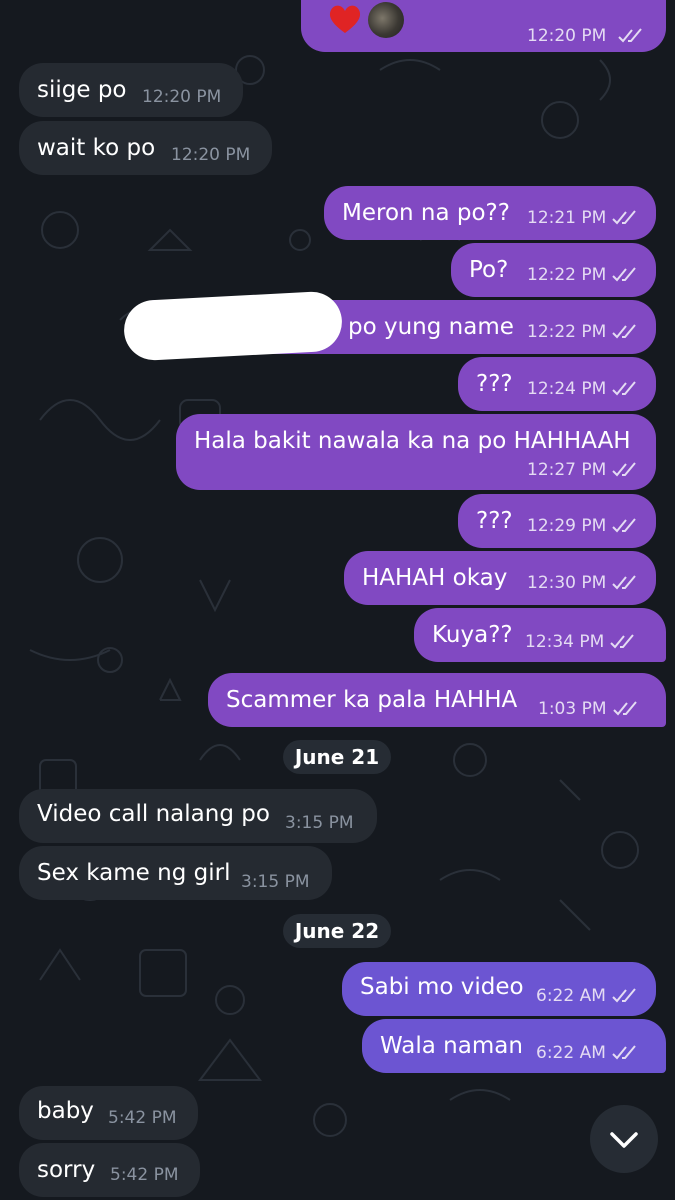 The height and width of the screenshot is (1200, 675). What do you see at coordinates (131, 90) in the screenshot?
I see `message-bubble-incoming: siige po 12:20 PM` at bounding box center [131, 90].